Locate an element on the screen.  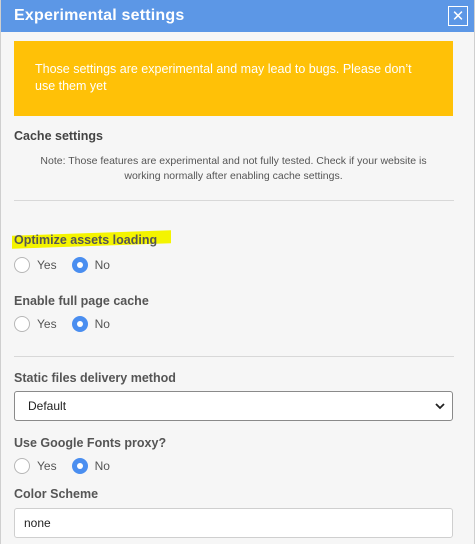
close-button: ✕ is located at coordinates (458, 16).